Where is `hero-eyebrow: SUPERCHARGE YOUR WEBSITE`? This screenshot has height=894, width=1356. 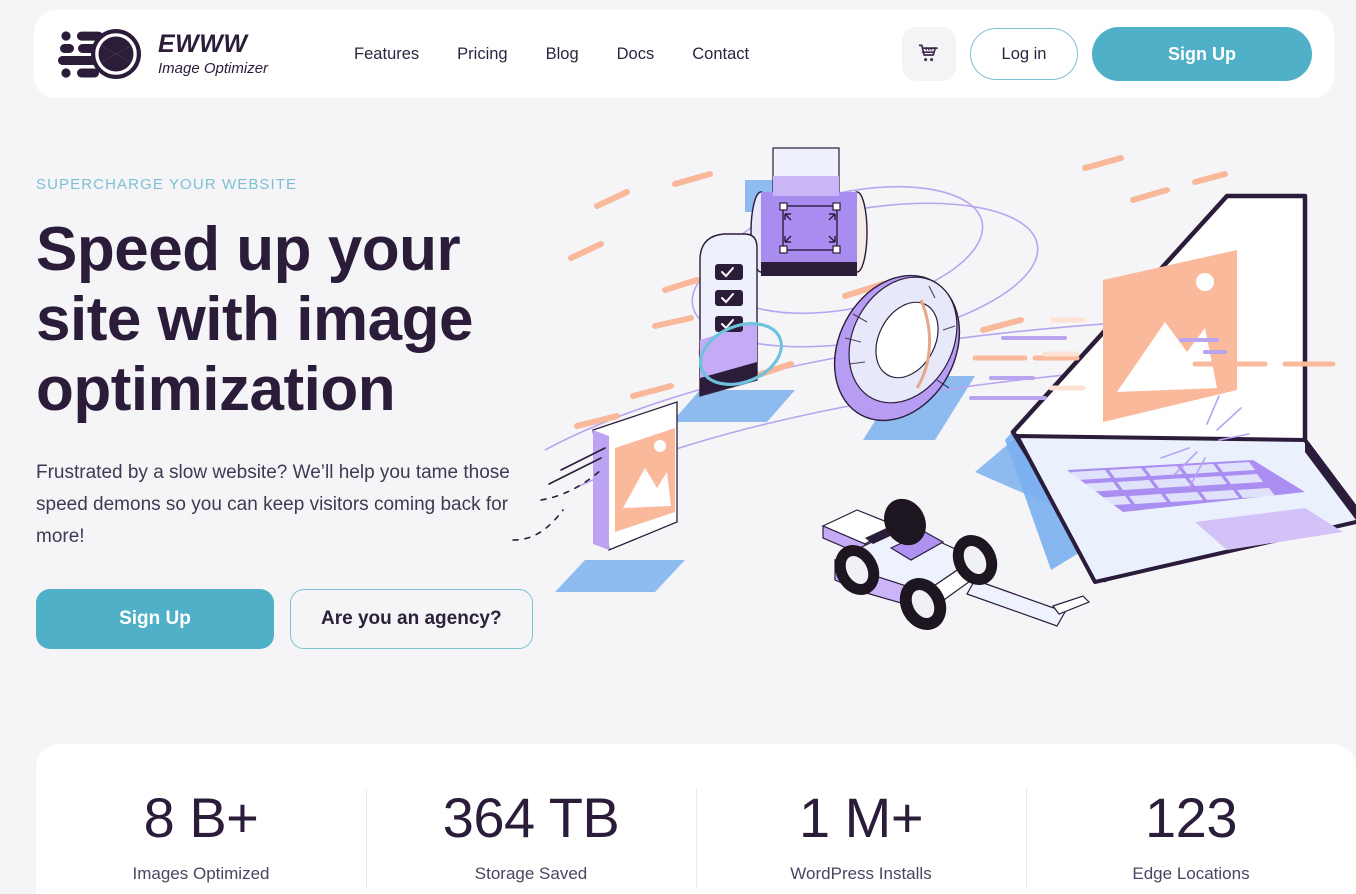
hero-eyebrow: SUPERCHARGE YOUR WEBSITE is located at coordinates (167, 184).